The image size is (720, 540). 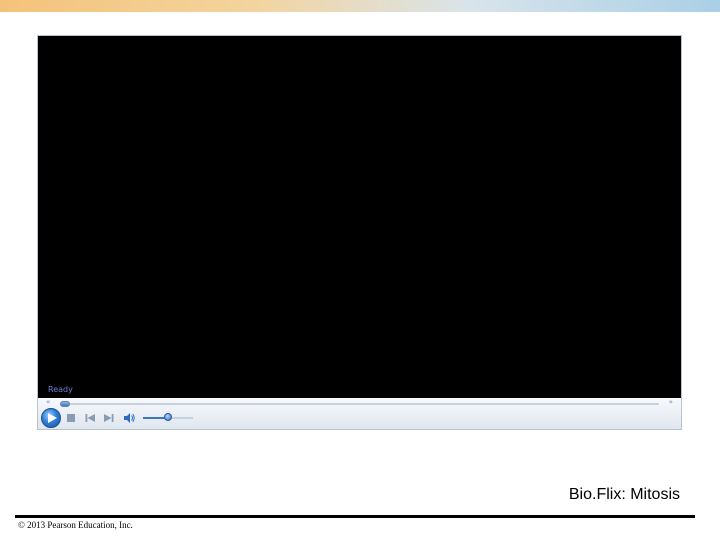 I want to click on volume-slider-thumb, so click(x=168, y=417).